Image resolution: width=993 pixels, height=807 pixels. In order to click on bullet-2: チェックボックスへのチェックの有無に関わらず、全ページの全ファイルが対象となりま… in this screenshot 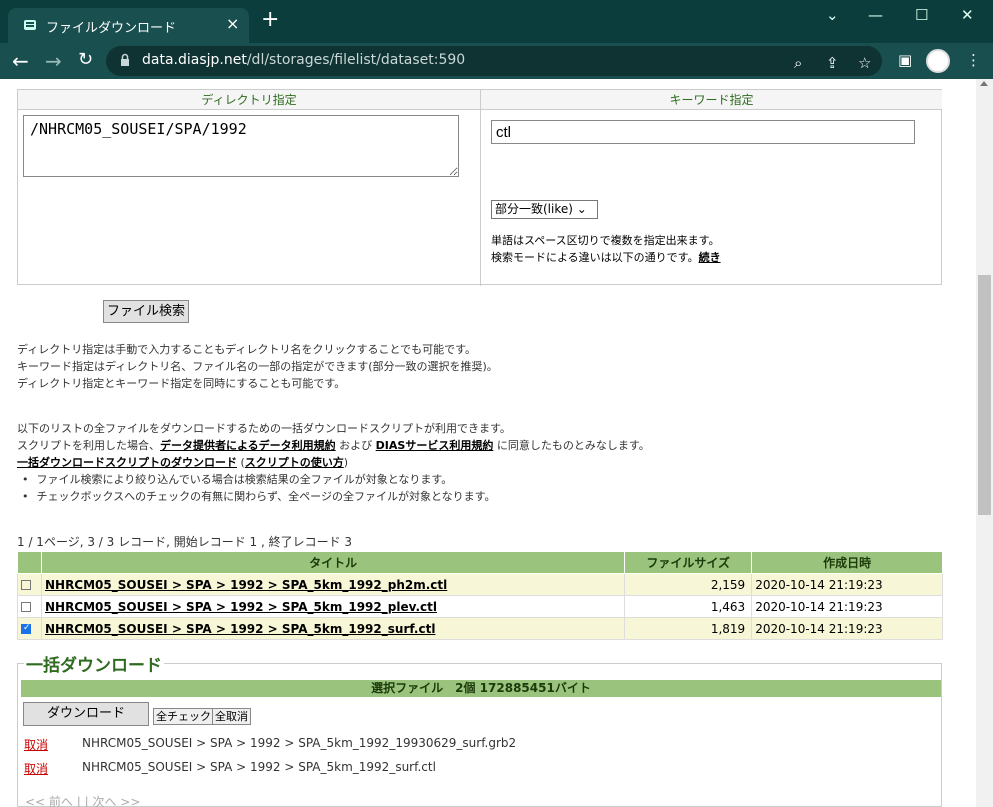, I will do `click(259, 496)`.